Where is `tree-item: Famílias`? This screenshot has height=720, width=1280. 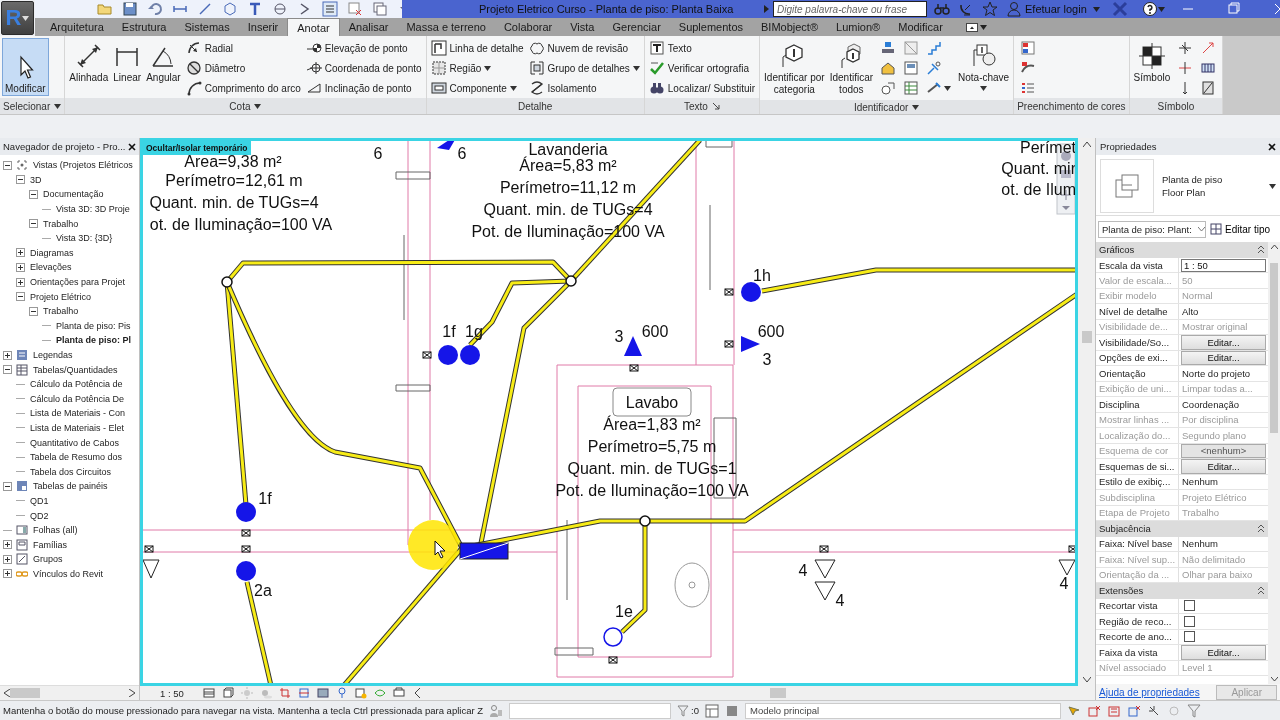 tree-item: Famílias is located at coordinates (50, 544).